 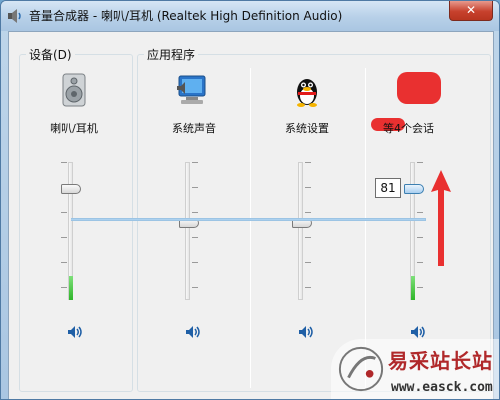 I want to click on speaker-icon, so click(x=14, y=16).